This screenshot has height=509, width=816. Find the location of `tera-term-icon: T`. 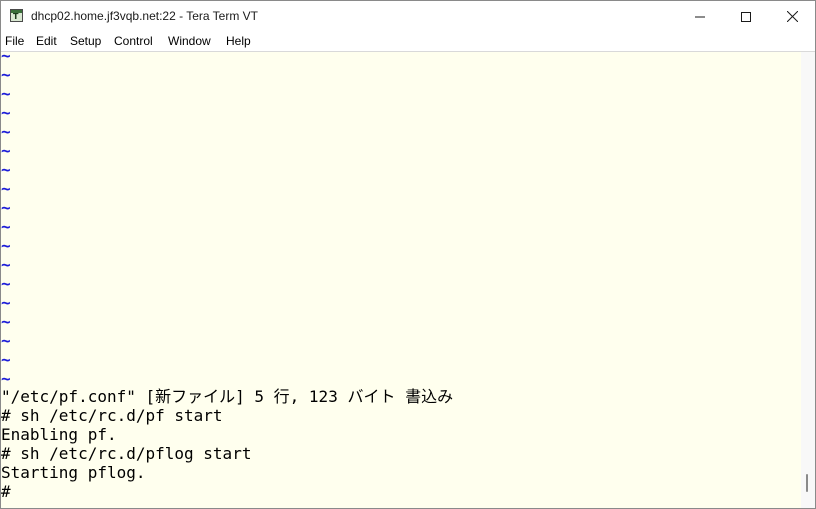

tera-term-icon: T is located at coordinates (16, 15).